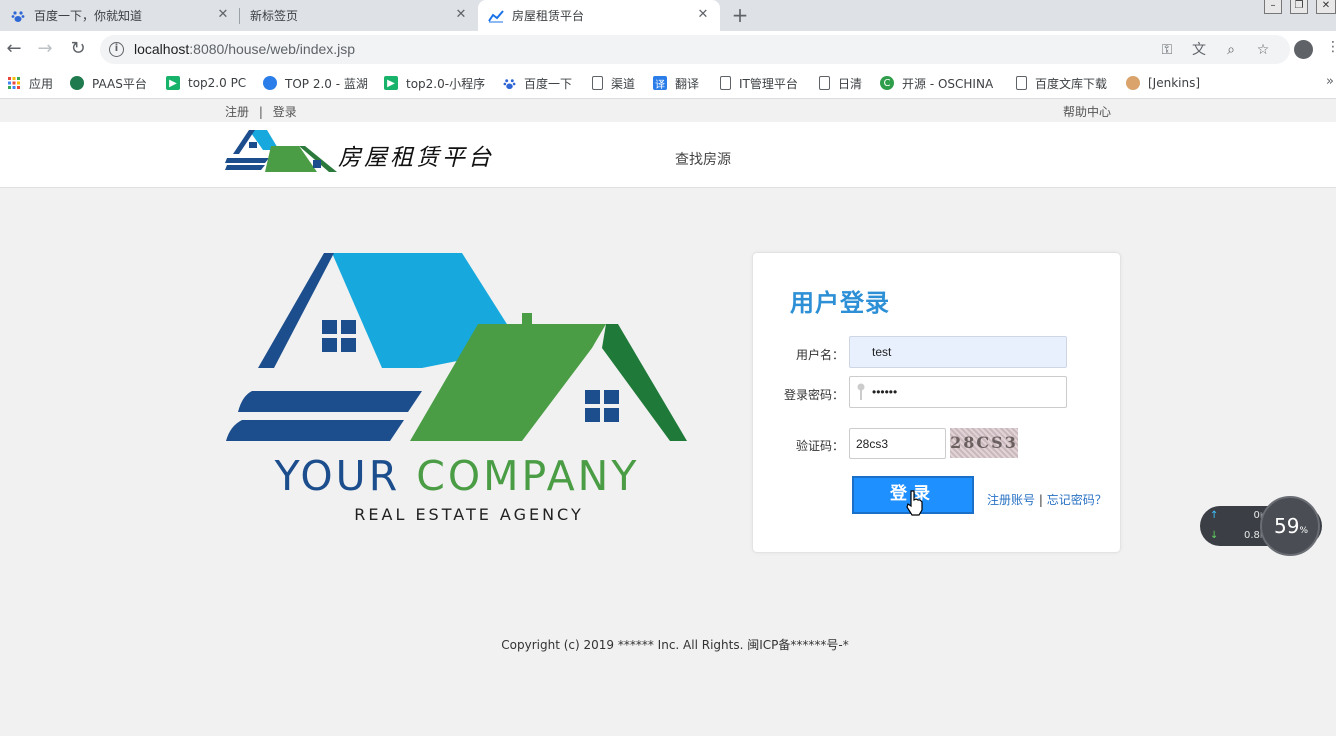  I want to click on tab-house-rental: 房屋租赁平台 ✕, so click(599, 15).